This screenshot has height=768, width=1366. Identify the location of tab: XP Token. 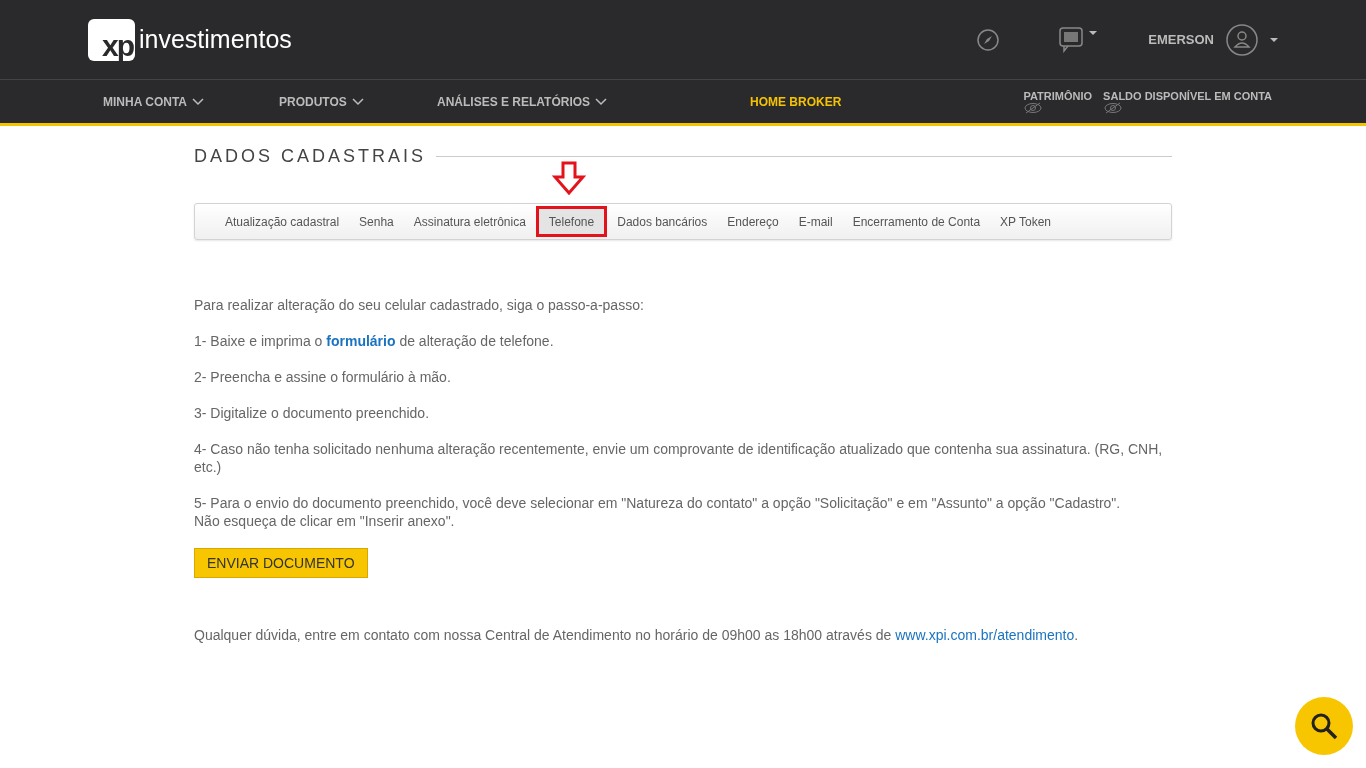
(1025, 221).